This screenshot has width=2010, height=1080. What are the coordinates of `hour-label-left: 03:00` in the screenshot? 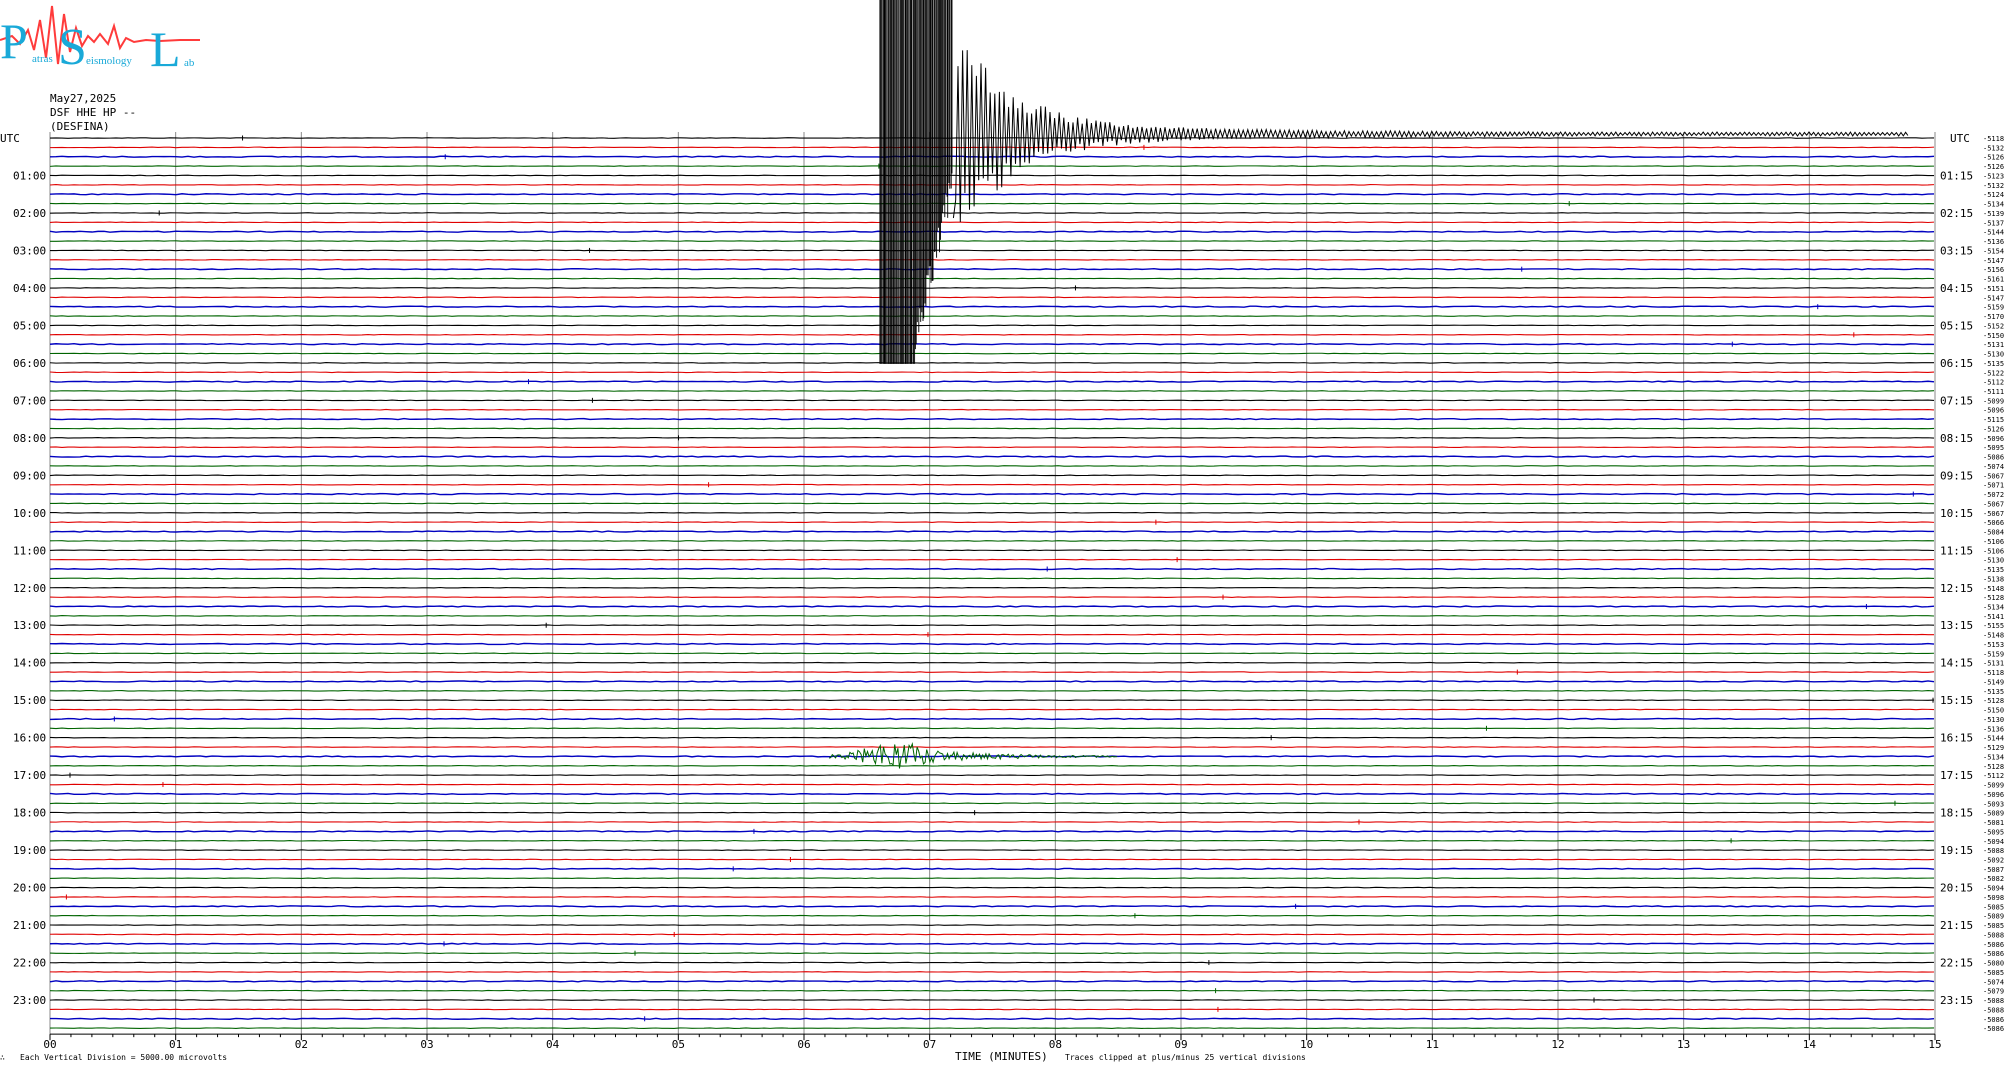 It's located at (29, 250).